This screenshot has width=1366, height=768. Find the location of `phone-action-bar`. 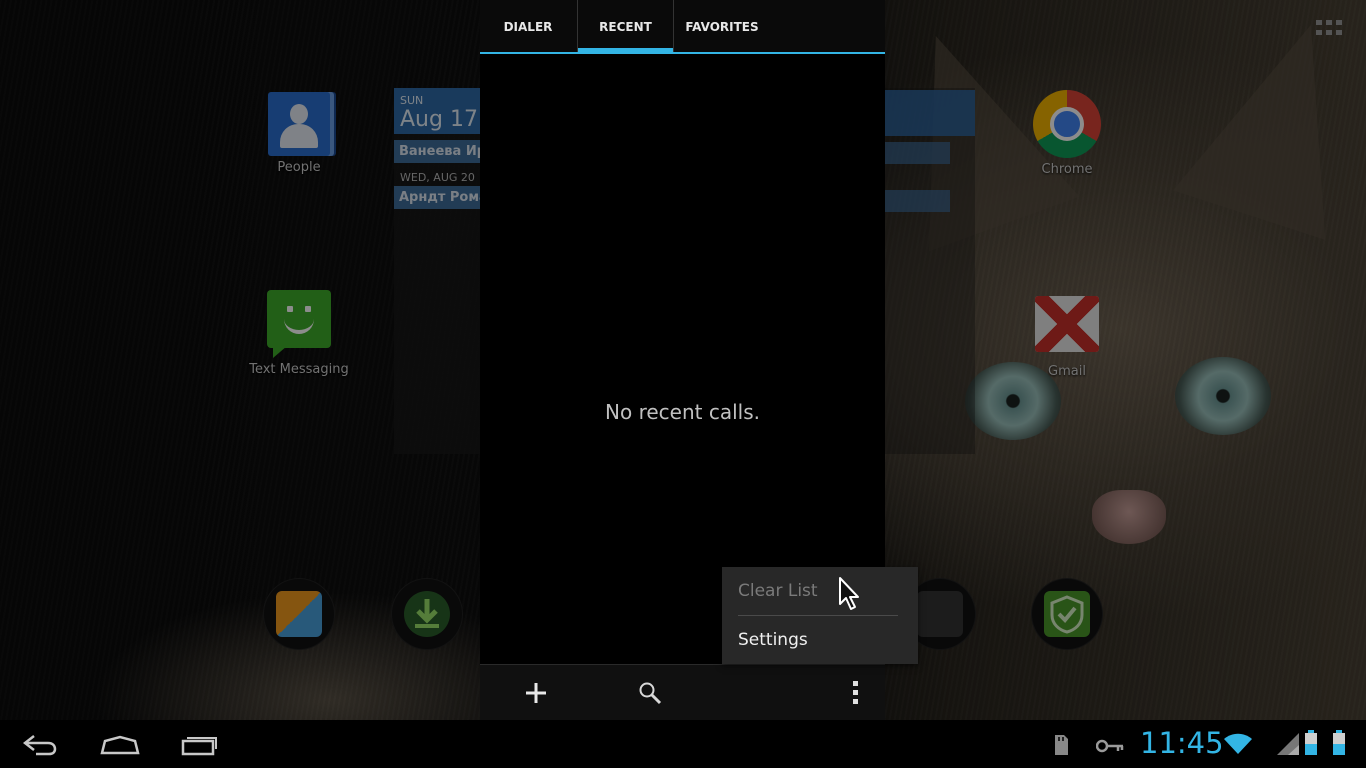

phone-action-bar is located at coordinates (682, 692).